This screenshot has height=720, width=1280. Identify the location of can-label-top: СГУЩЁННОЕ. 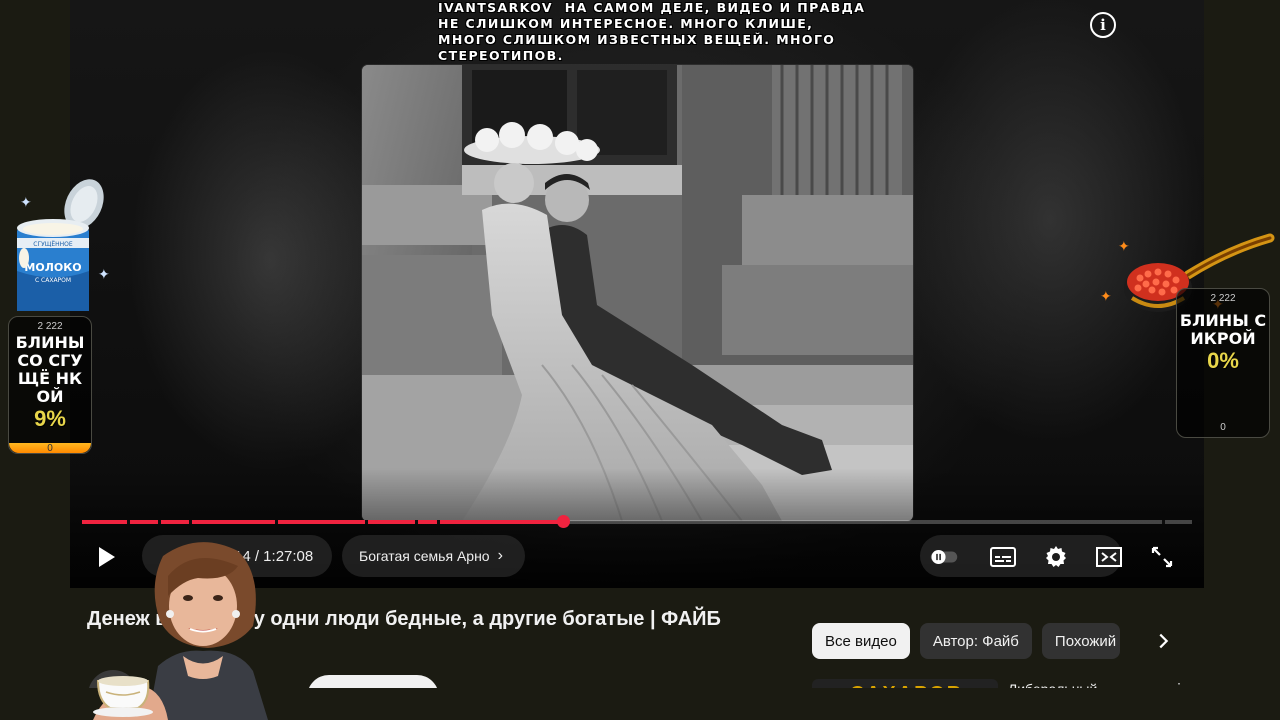
(53, 244).